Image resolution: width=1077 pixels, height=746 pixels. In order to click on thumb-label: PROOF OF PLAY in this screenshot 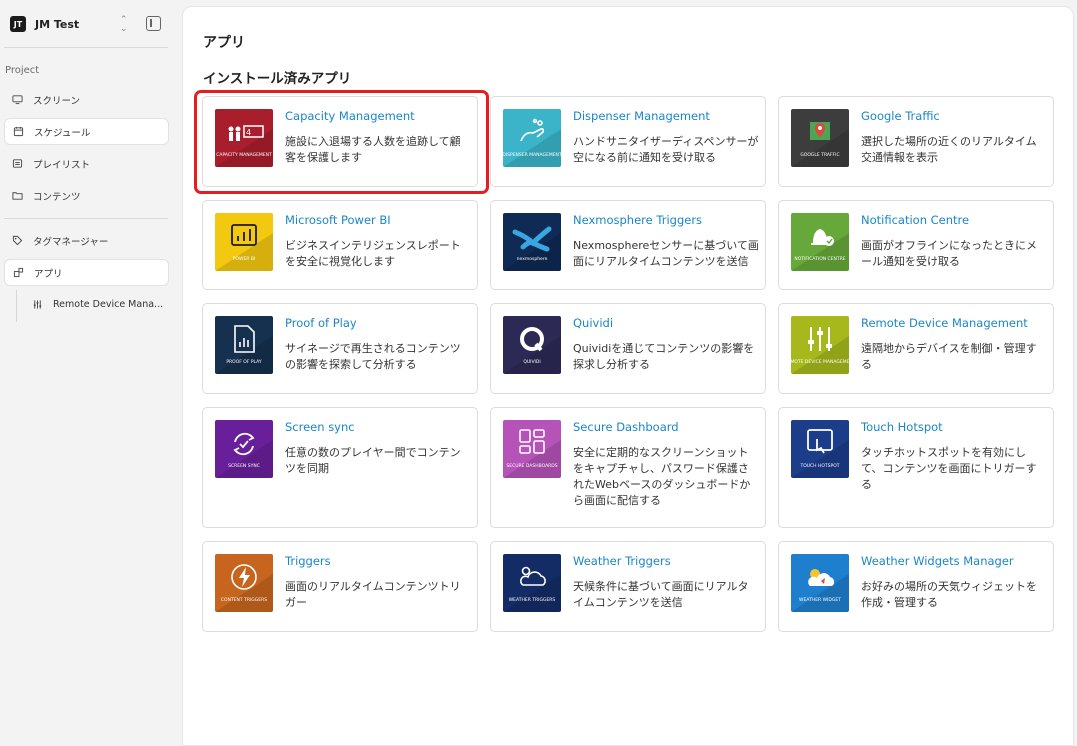, I will do `click(244, 362)`.